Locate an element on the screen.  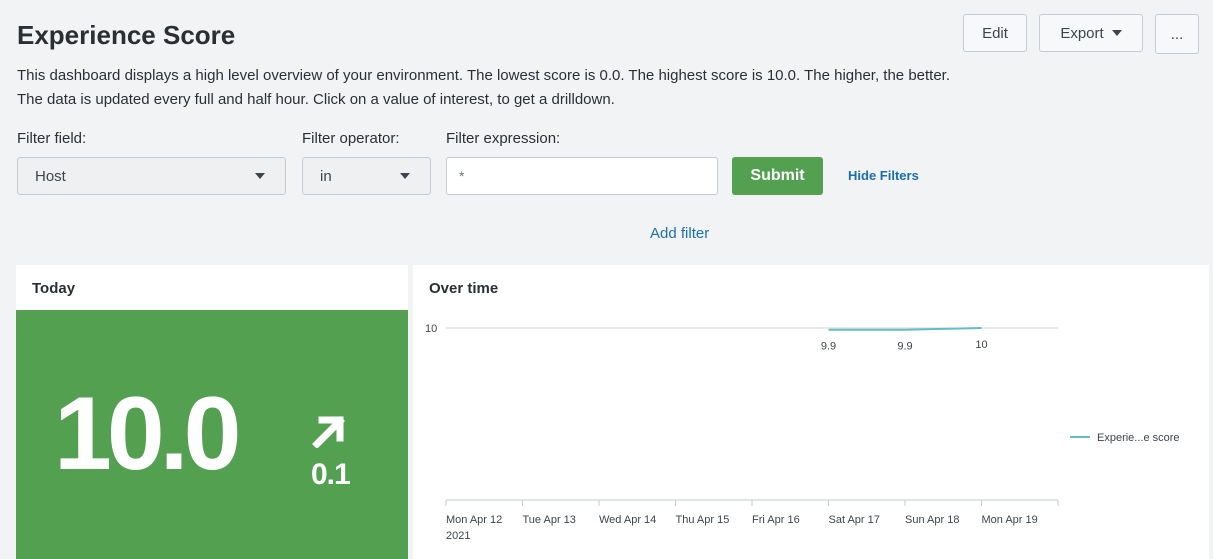
legend-label: Experie...e score is located at coordinates (1138, 438).